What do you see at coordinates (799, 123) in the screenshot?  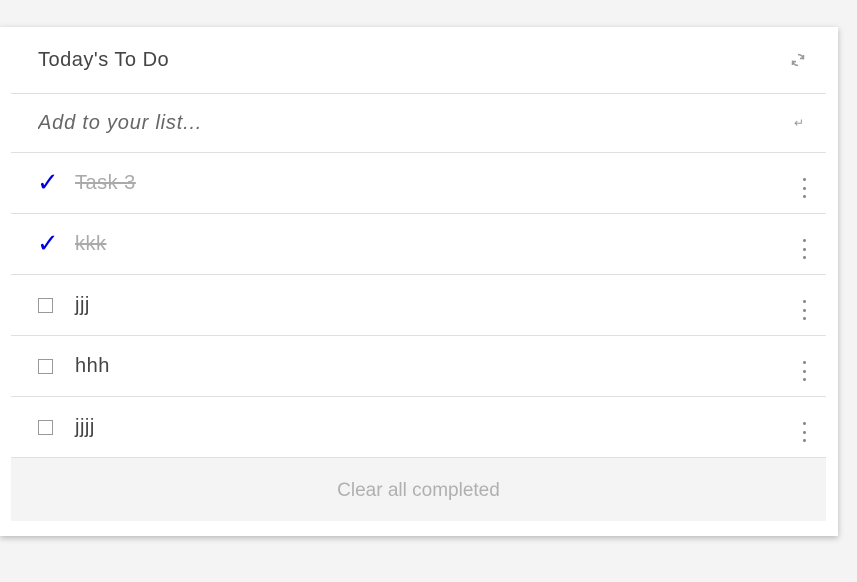 I see `enter-icon: ↵` at bounding box center [799, 123].